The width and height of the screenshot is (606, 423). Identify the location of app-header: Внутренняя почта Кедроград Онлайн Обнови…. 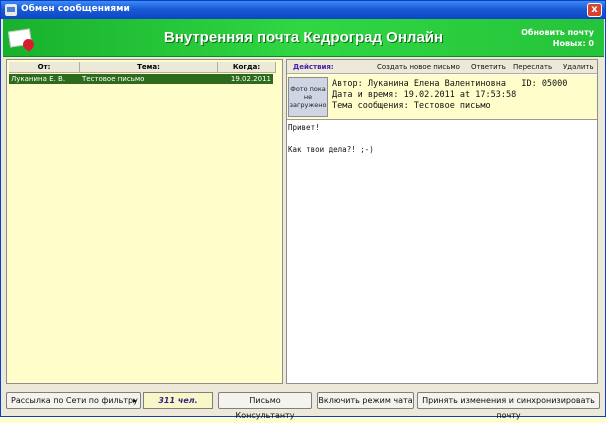
(303, 38).